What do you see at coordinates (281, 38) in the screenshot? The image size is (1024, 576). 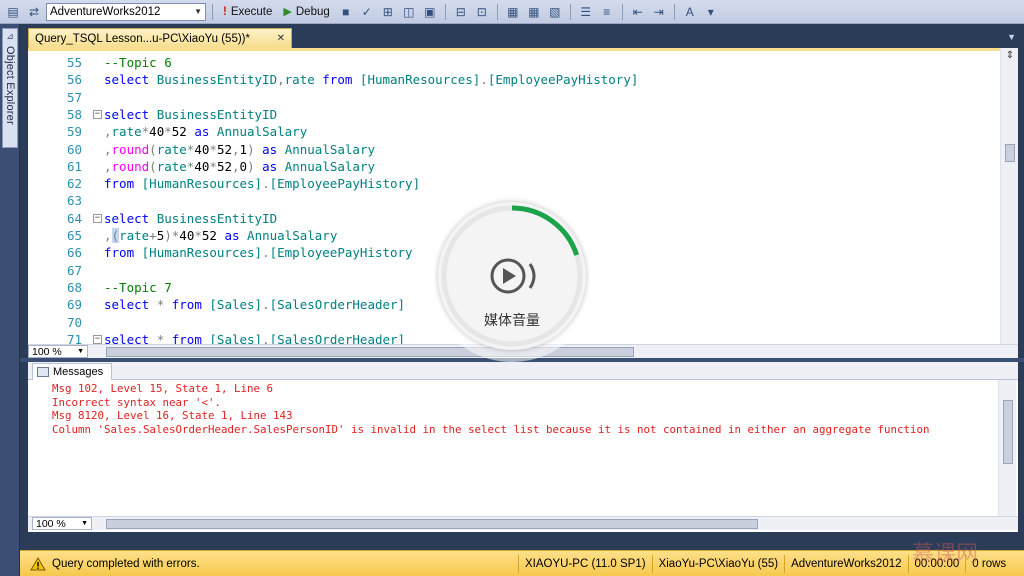 I see `close-icon: ✕` at bounding box center [281, 38].